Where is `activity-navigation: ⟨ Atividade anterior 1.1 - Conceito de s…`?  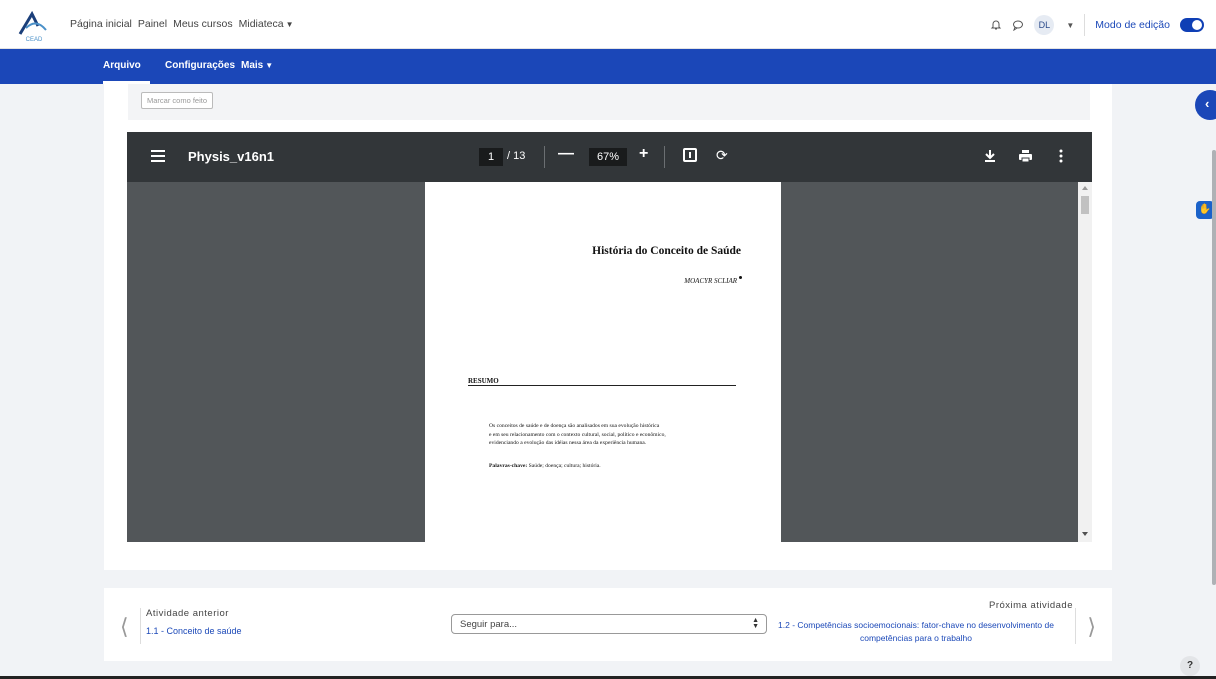
activity-navigation: ⟨ Atividade anterior 1.1 - Conceito de s… is located at coordinates (608, 624).